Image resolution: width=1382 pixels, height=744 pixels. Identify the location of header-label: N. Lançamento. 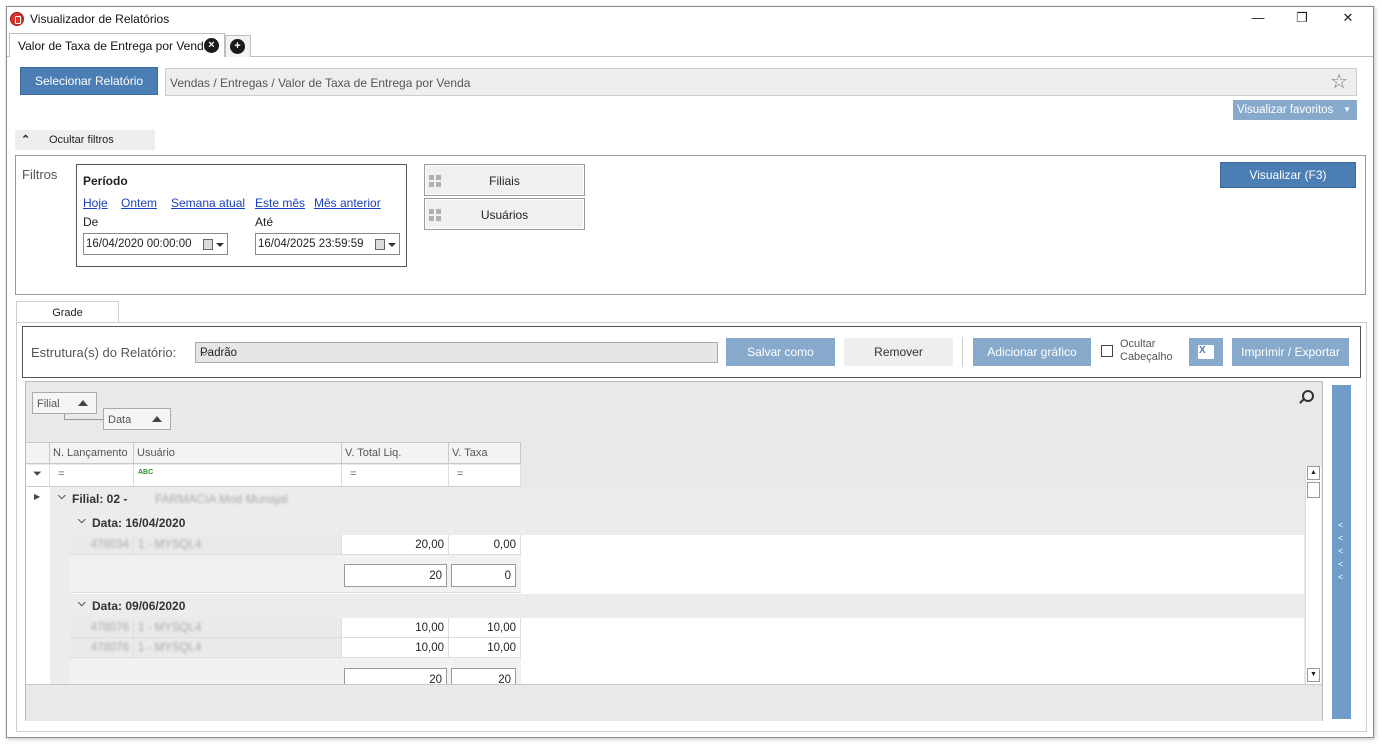
(90, 453).